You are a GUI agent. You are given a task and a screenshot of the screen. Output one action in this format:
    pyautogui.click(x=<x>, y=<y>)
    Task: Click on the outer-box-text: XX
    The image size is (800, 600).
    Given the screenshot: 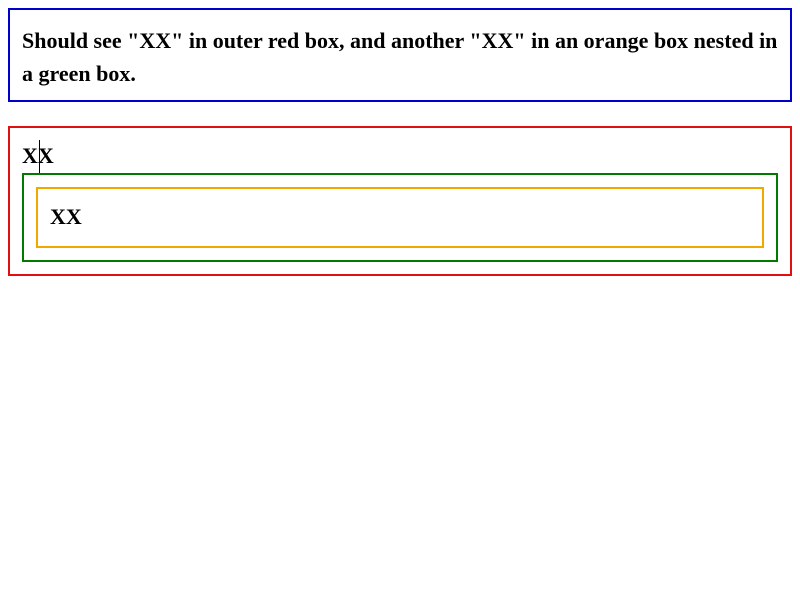 What is the action you would take?
    pyautogui.click(x=38, y=155)
    